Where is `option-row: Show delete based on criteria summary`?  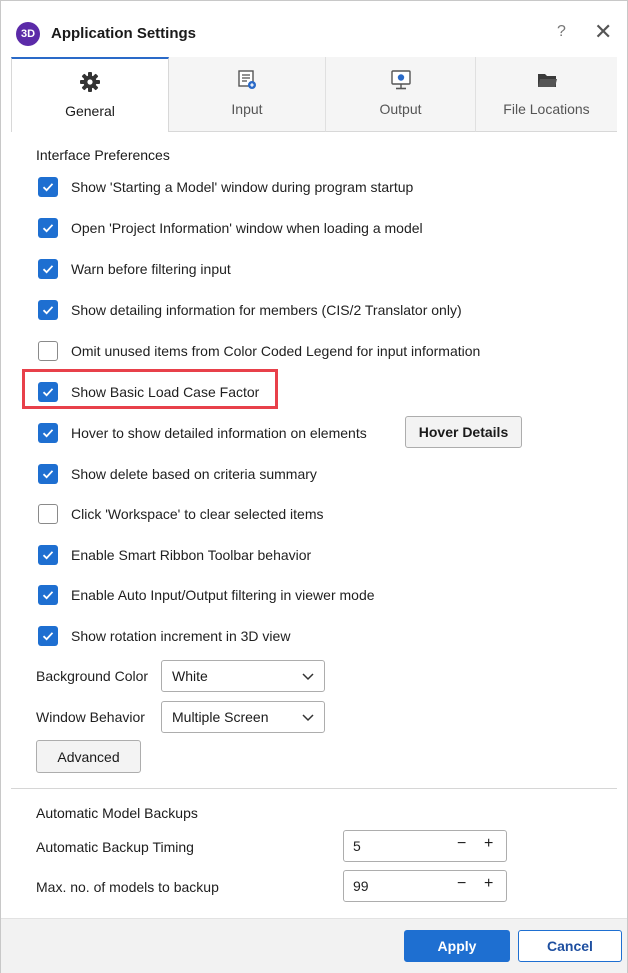
option-row: Show delete based on criteria summary is located at coordinates (177, 474).